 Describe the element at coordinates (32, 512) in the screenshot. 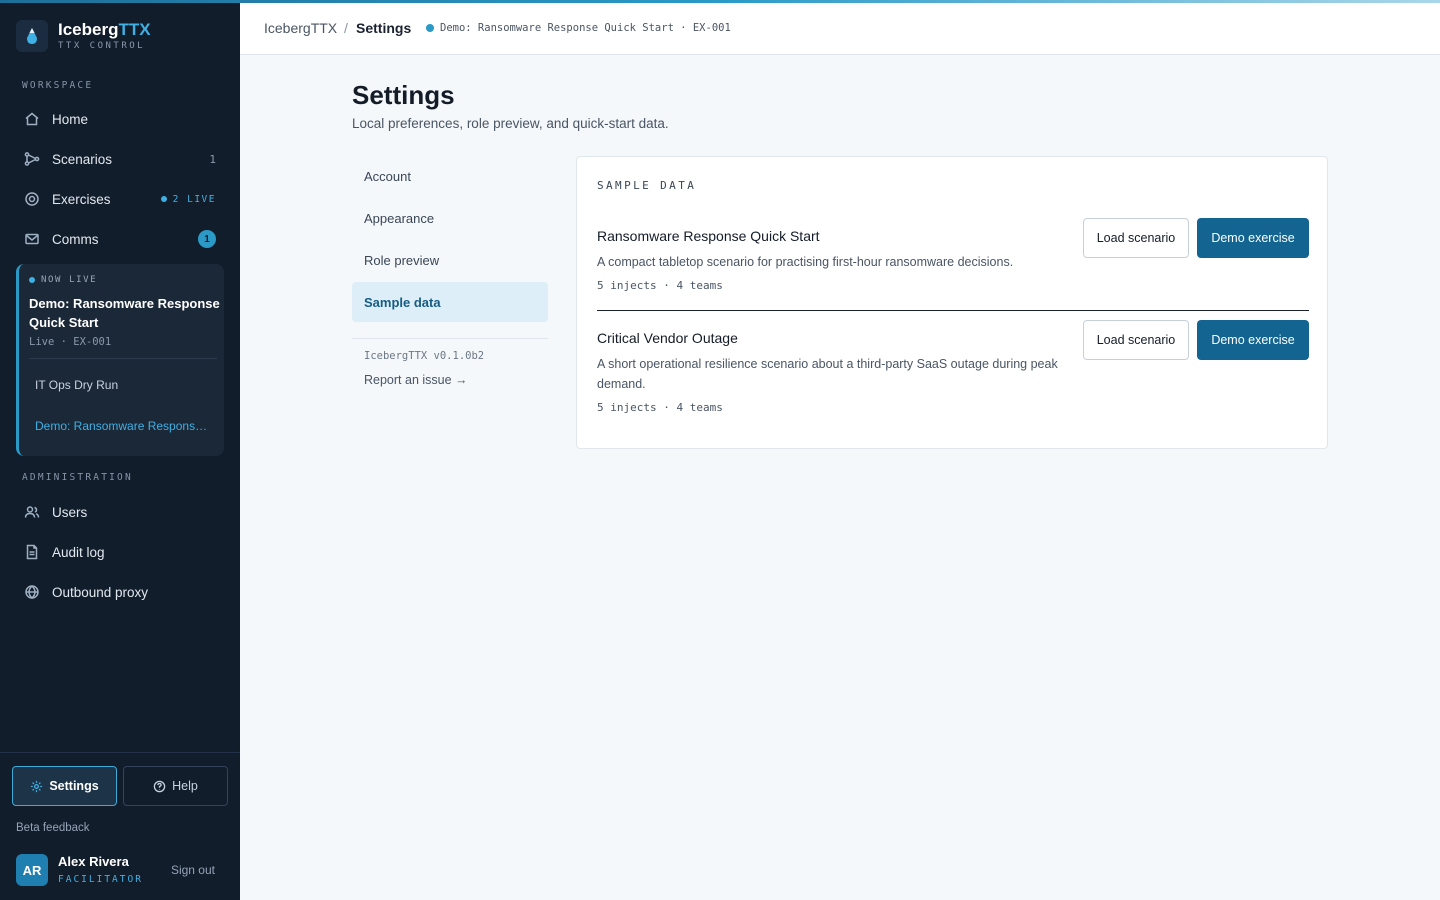

I see `users-icon` at that location.